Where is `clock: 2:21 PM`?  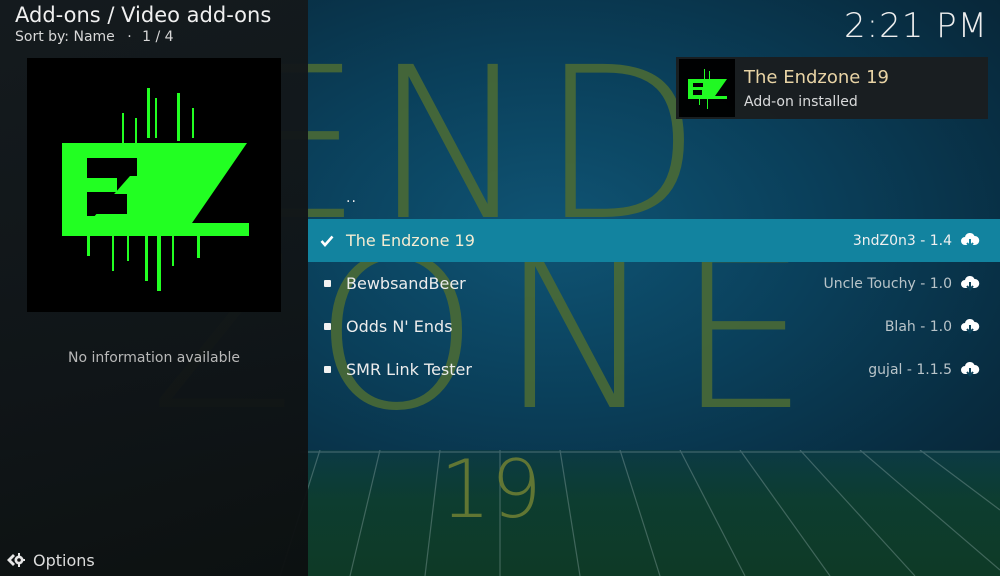
clock: 2:21 PM is located at coordinates (916, 26).